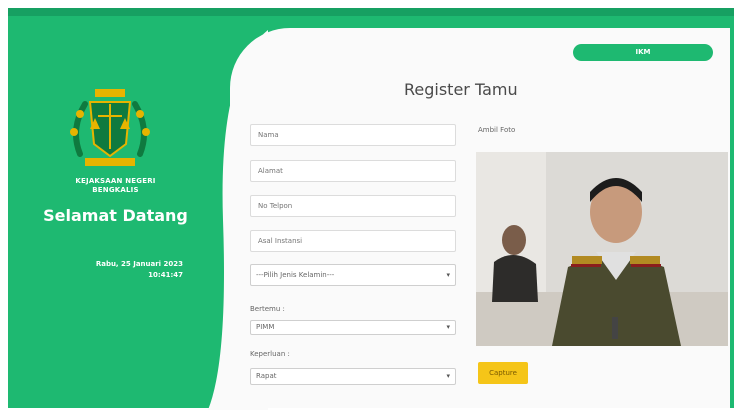  I want to click on purpose-select-value: Rapat, so click(266, 376).